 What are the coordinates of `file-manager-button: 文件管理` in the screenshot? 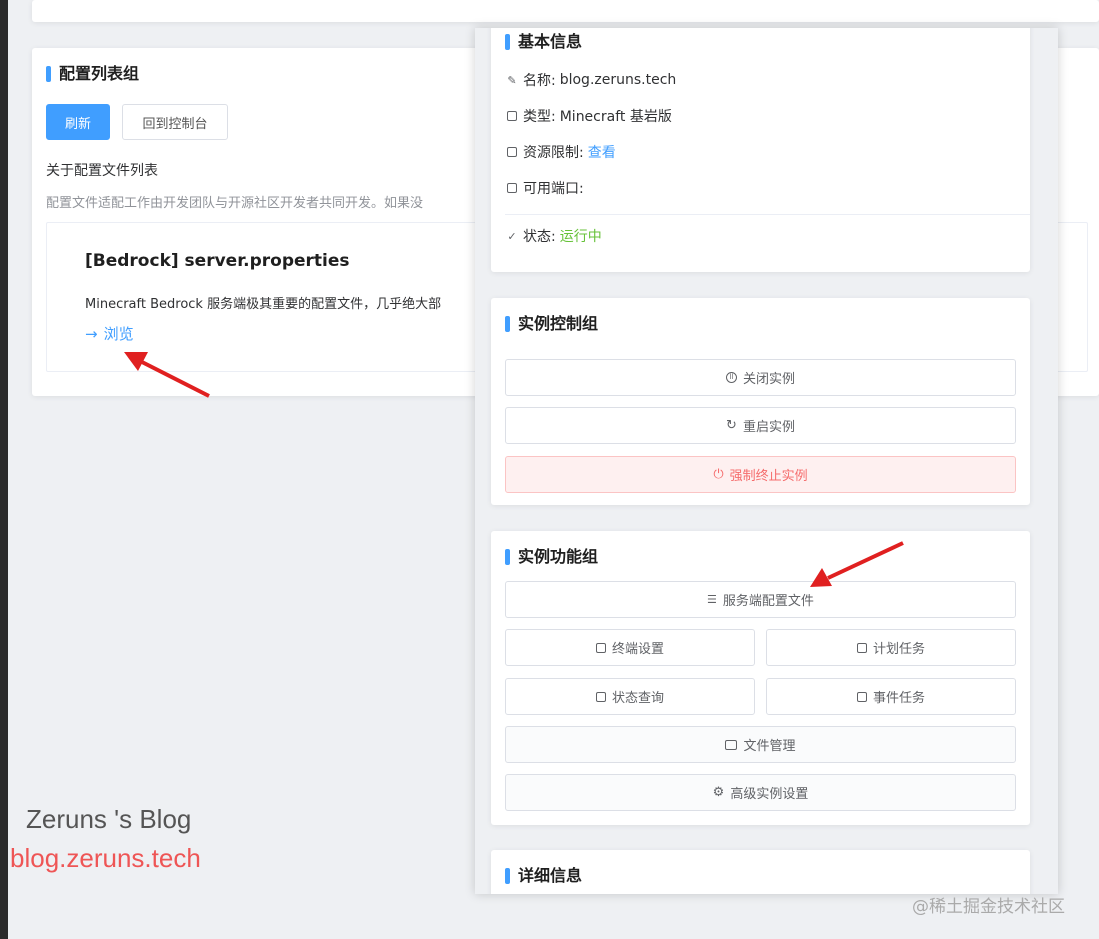 It's located at (760, 744).